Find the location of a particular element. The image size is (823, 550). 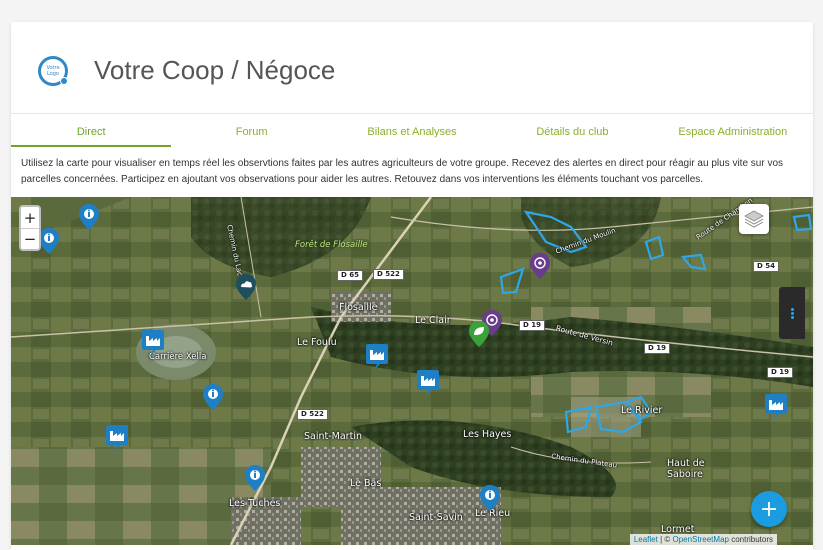

layers-icon is located at coordinates (754, 219).